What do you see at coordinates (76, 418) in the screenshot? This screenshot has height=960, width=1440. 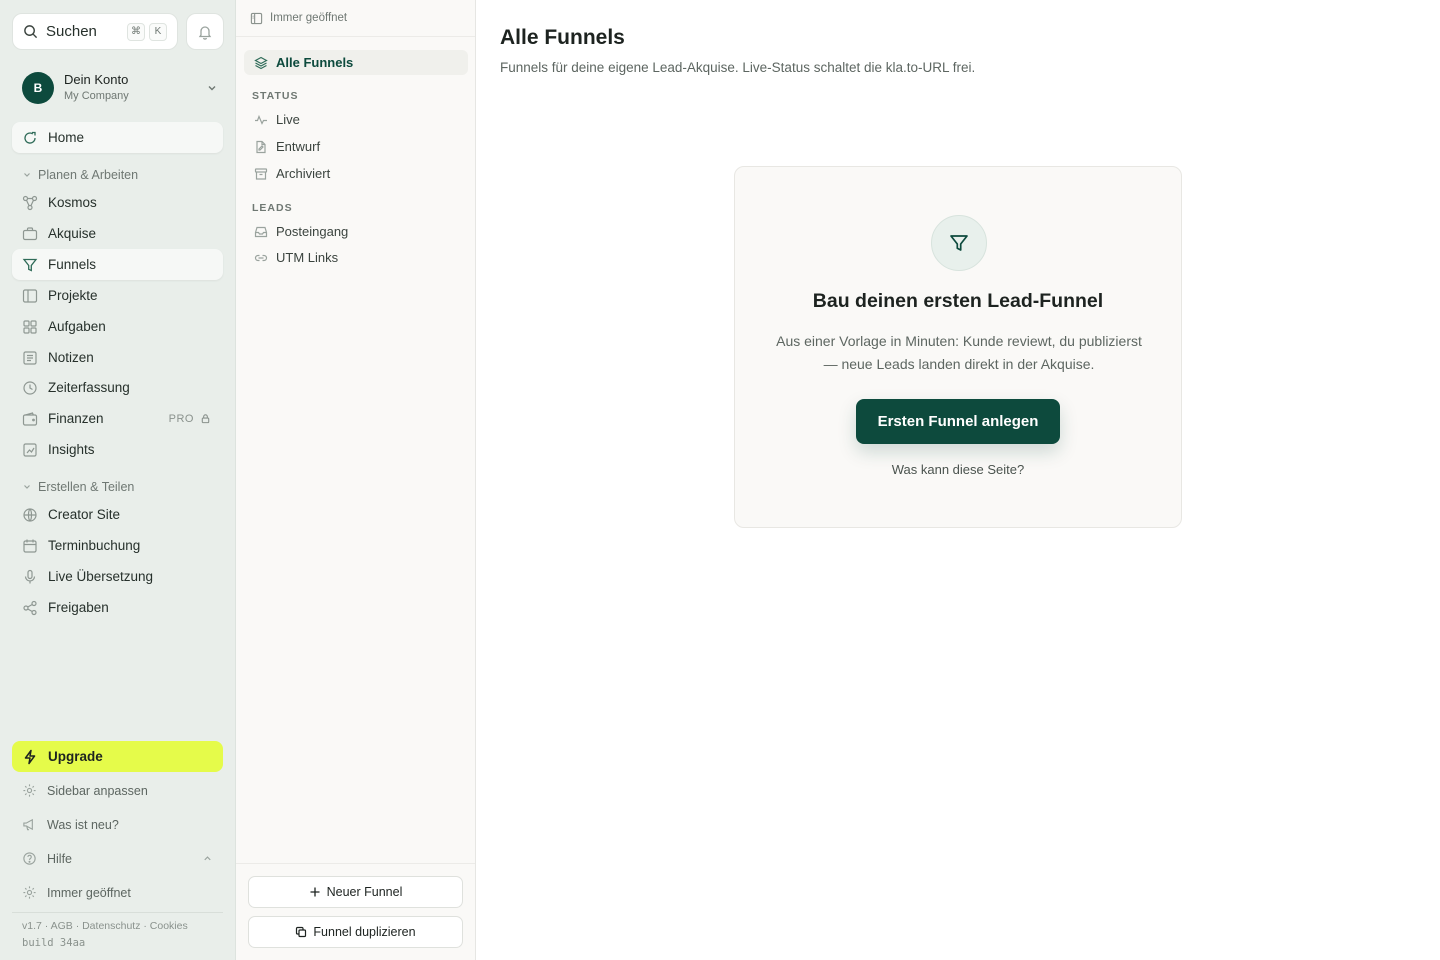 I see `sidebar-item-label: Finanzen` at bounding box center [76, 418].